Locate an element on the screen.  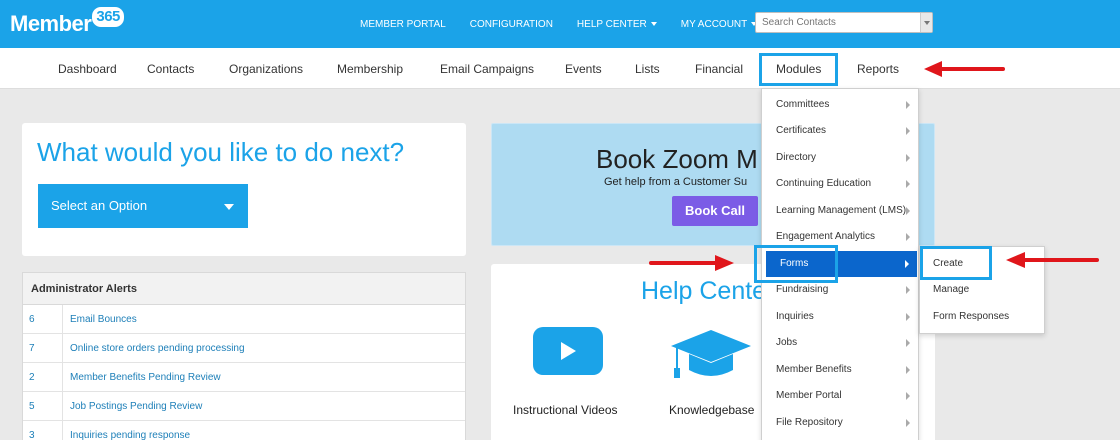
arrow-to-create is located at coordinates (1052, 260).